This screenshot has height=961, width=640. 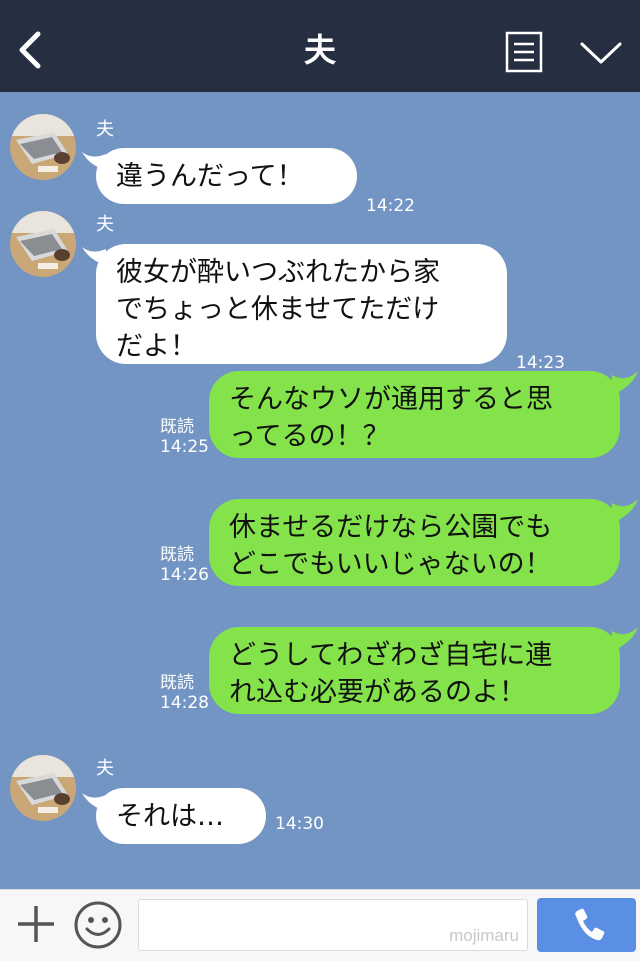 I want to click on collapse-button, so click(x=601, y=53).